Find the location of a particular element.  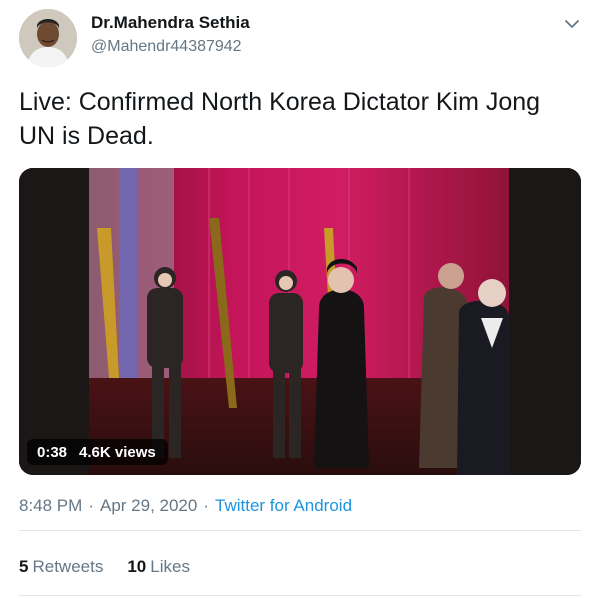

tweet-source-link: Twitter for Android is located at coordinates (283, 505).